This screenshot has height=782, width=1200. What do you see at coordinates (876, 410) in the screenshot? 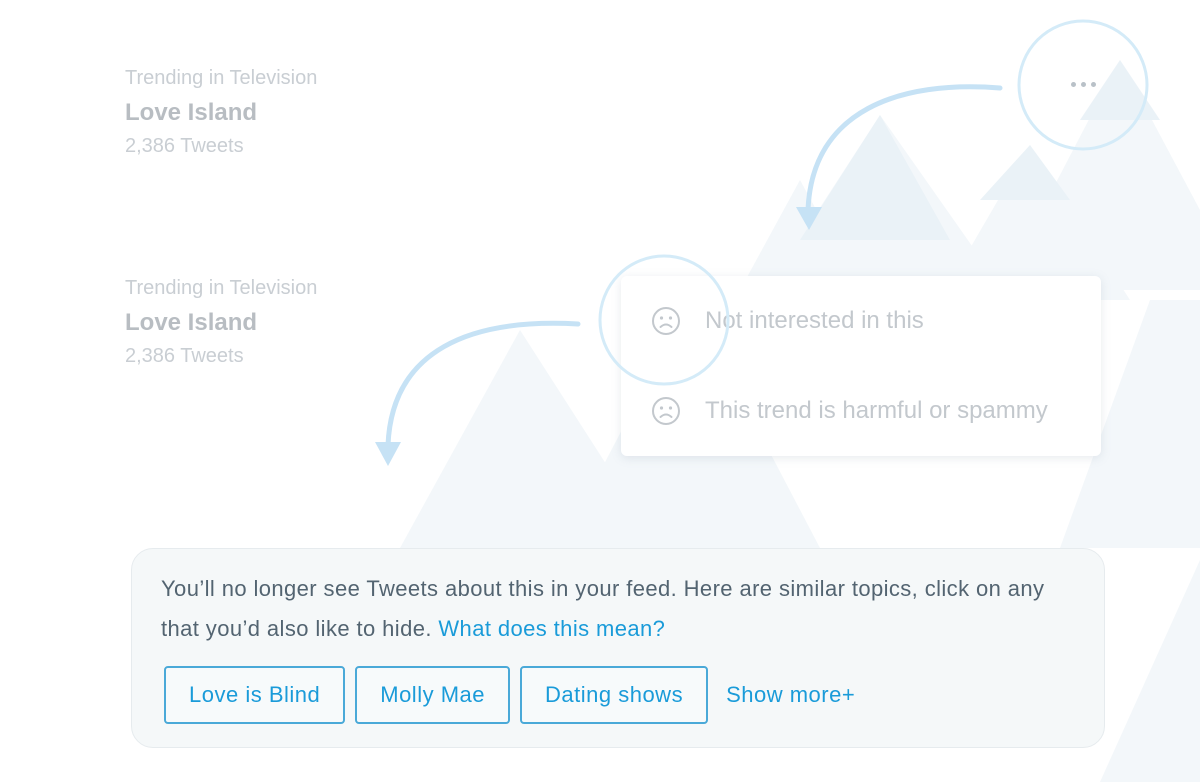
I see `menu-item-label: This trend is harmful or spammy` at bounding box center [876, 410].